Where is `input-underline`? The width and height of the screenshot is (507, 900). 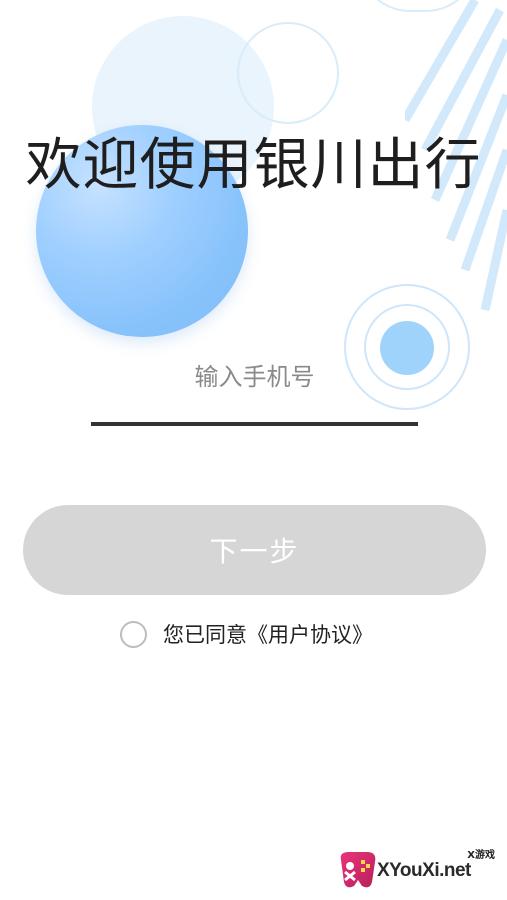
input-underline is located at coordinates (254, 424).